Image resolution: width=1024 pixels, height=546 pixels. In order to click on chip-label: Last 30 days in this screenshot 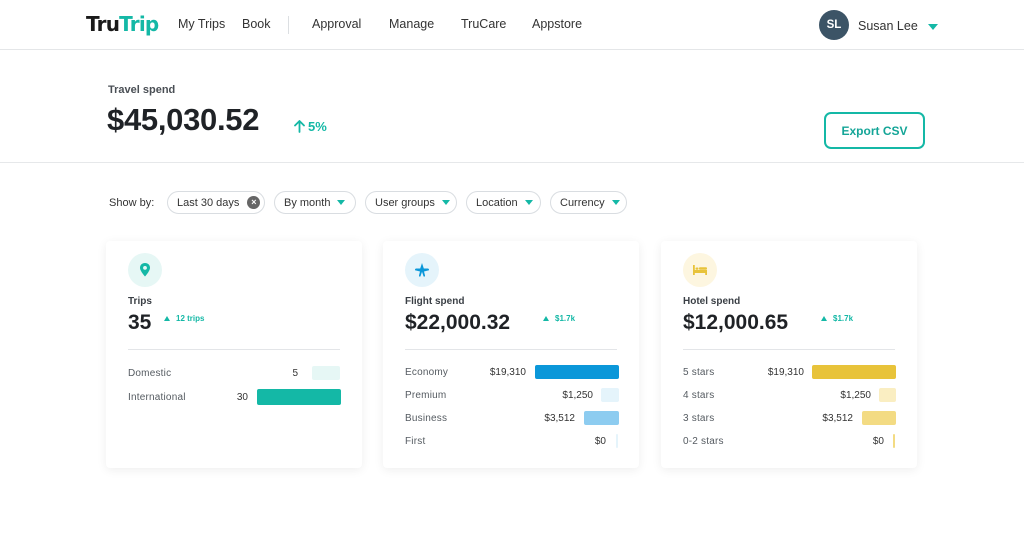, I will do `click(208, 202)`.